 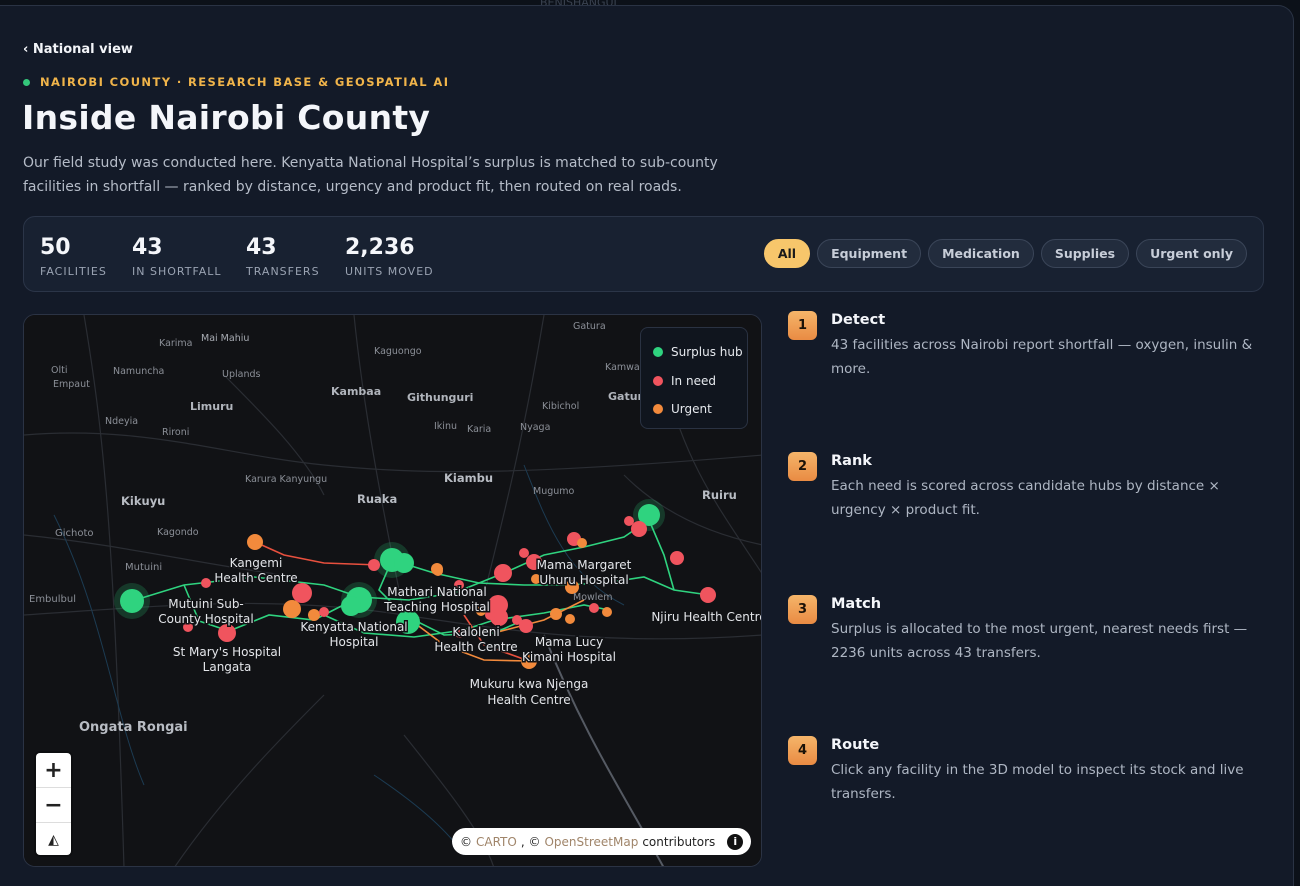 I want to click on place-label: Karima, so click(x=176, y=343).